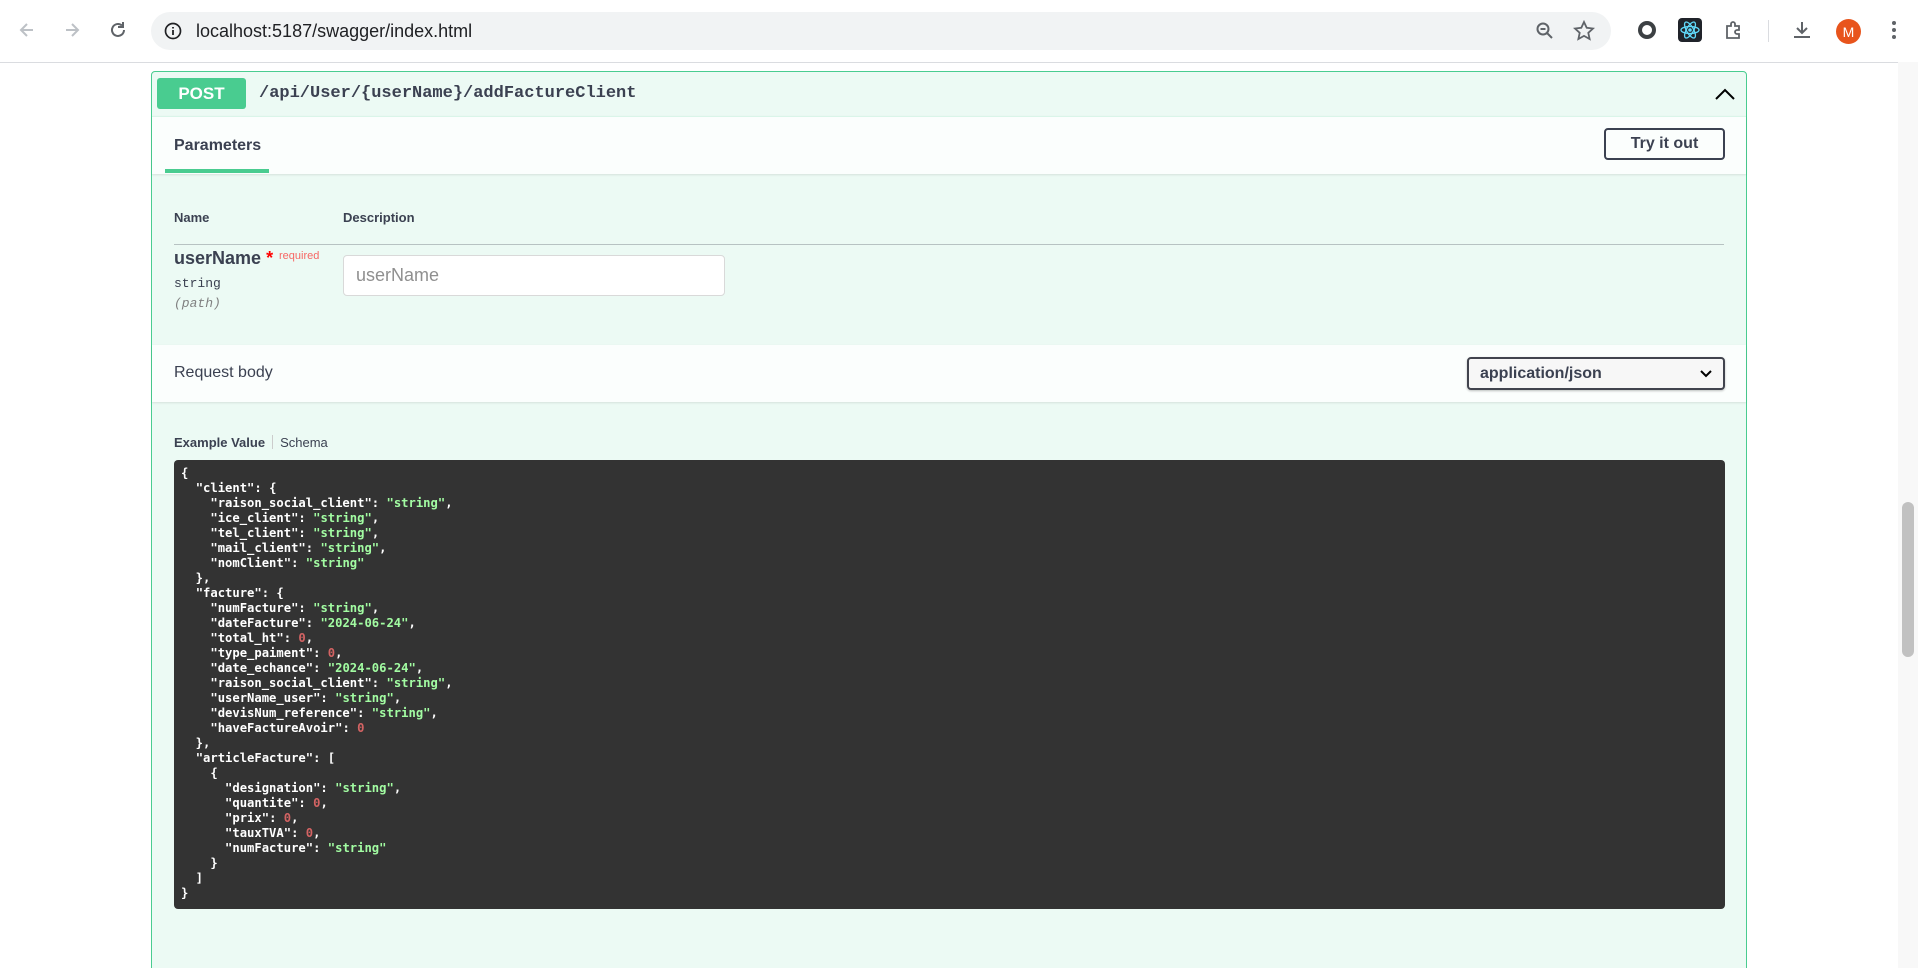  Describe the element at coordinates (196, 743) in the screenshot. I see `code-token: },` at that location.